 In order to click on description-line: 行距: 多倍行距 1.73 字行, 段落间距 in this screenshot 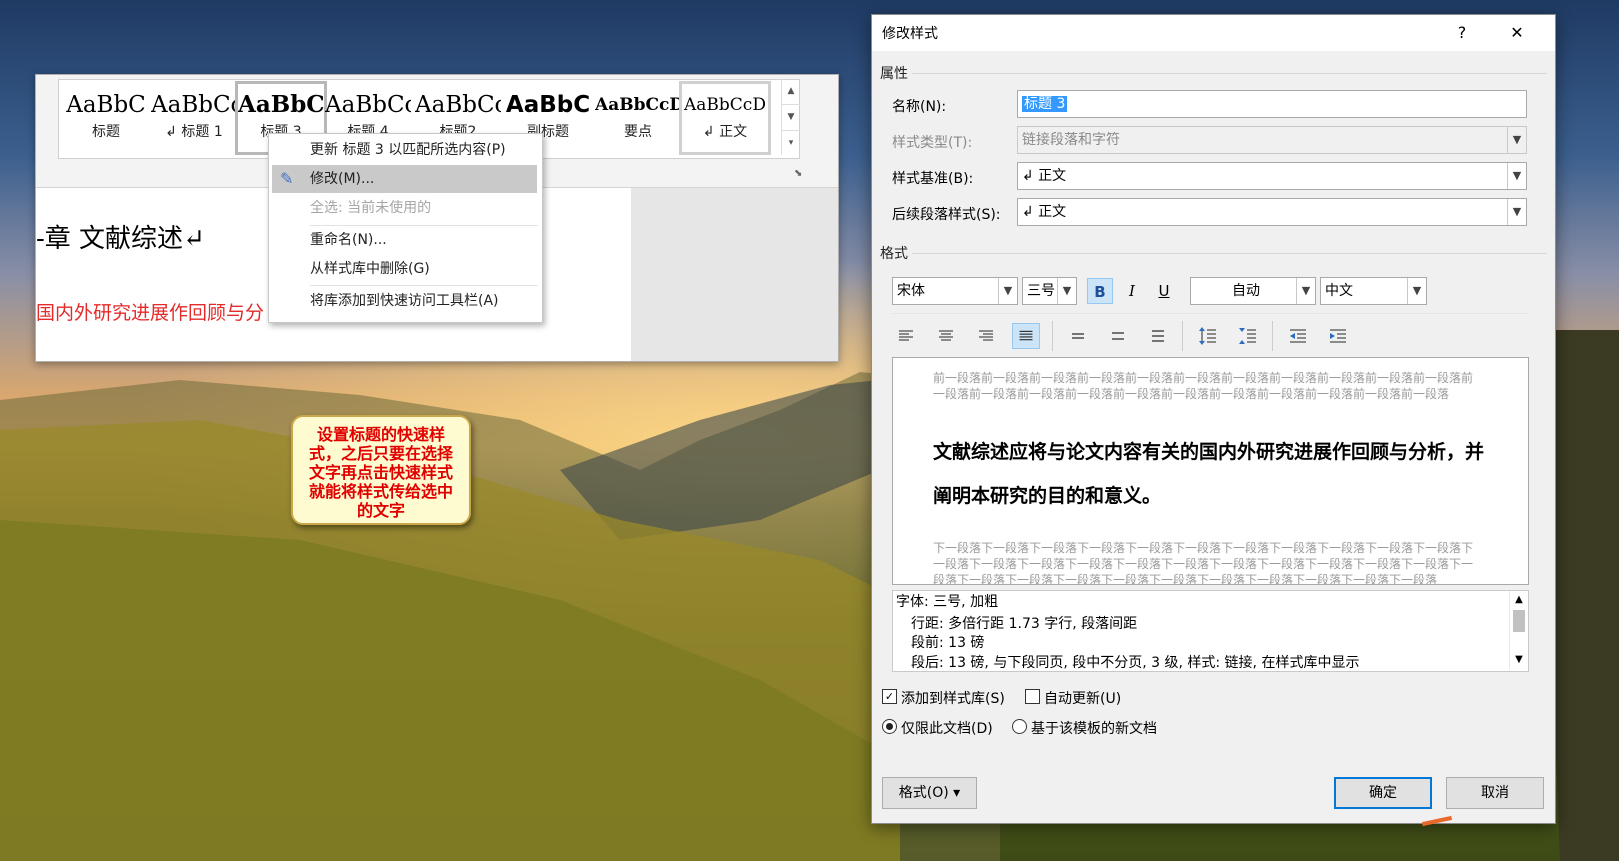, I will do `click(1024, 623)`.